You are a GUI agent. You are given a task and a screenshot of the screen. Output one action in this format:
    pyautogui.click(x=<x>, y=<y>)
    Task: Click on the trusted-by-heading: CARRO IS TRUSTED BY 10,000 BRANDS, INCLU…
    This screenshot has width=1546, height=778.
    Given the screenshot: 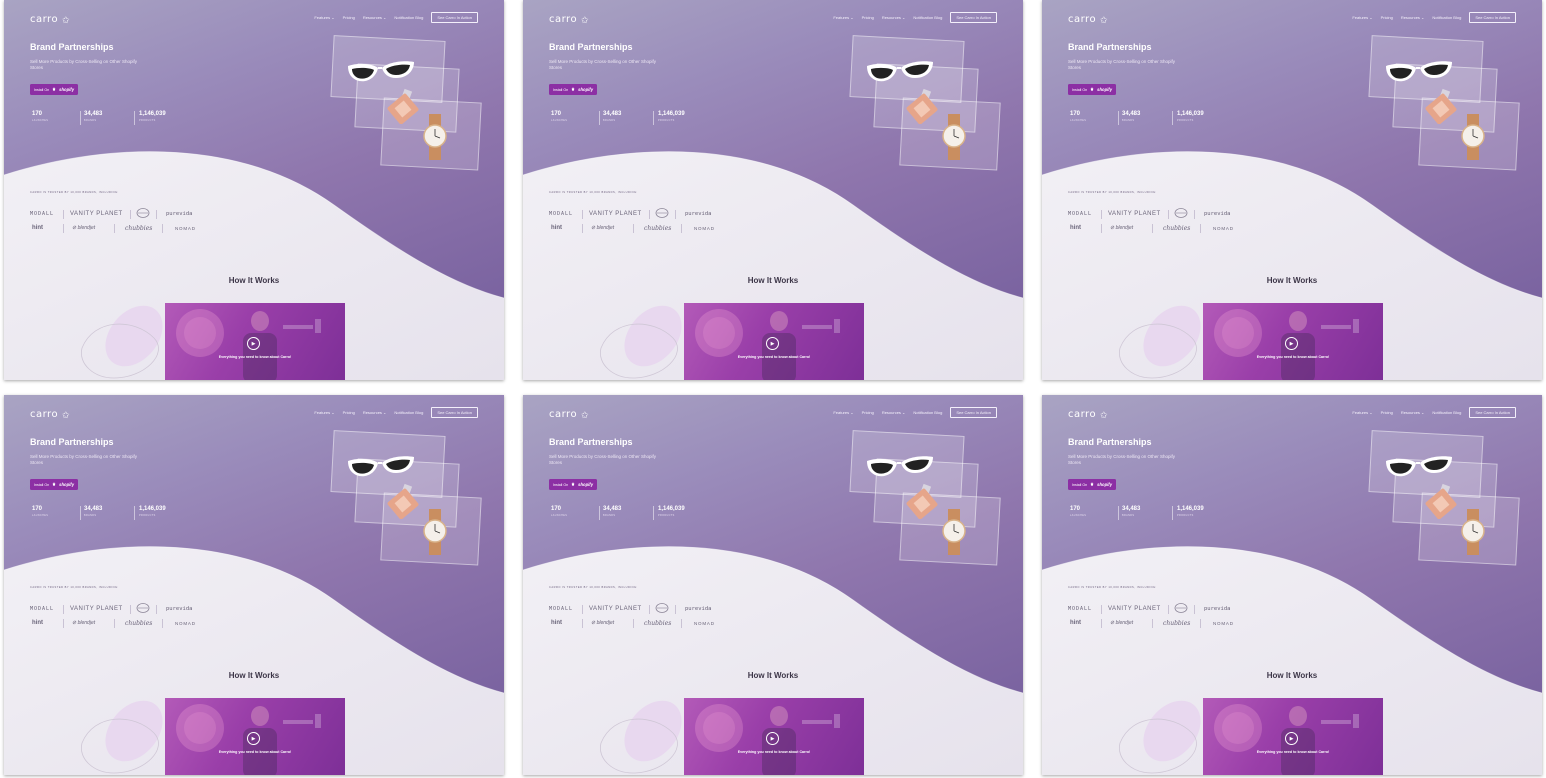 What is the action you would take?
    pyautogui.click(x=74, y=192)
    